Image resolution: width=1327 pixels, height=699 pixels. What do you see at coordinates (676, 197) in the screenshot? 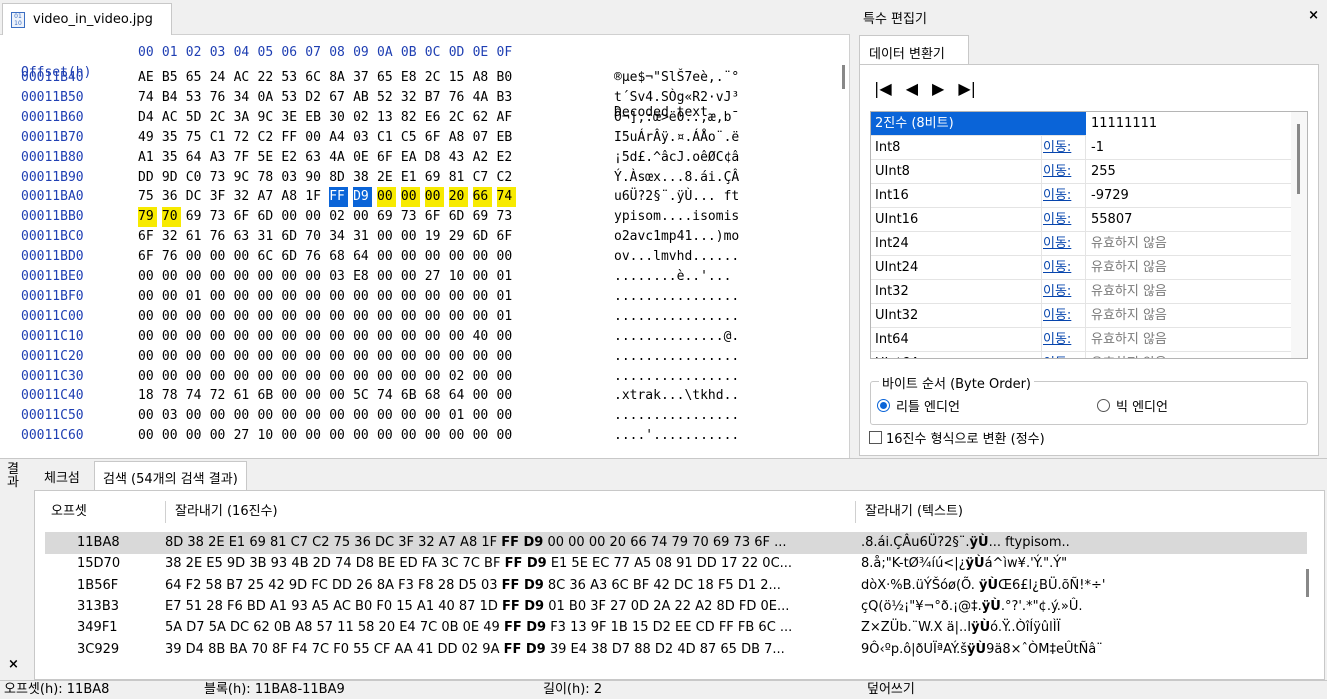
I see `decoded-text: u6Ü?2§¨.ÿÙ... ft` at bounding box center [676, 197].